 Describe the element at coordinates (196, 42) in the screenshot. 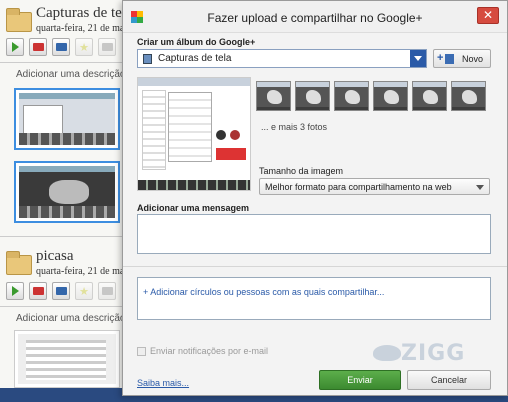

I see `album-label: Criar um álbum do Google+` at that location.